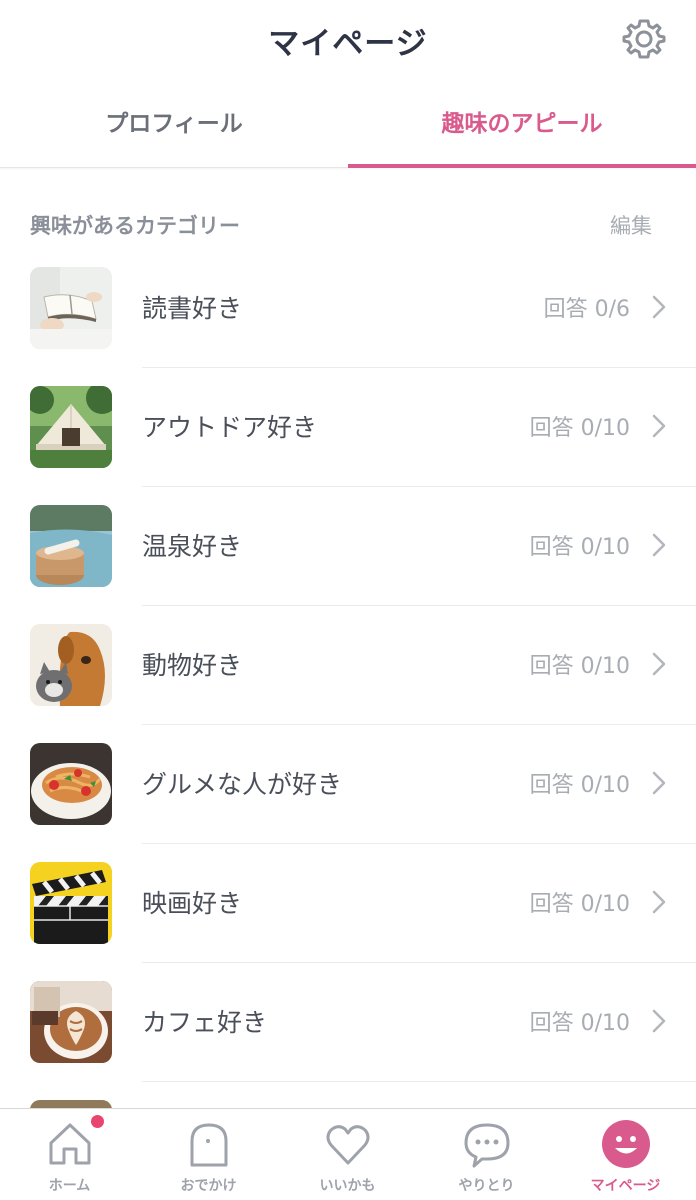 This screenshot has width=696, height=1200. What do you see at coordinates (70, 1144) in the screenshot?
I see `home-icon` at bounding box center [70, 1144].